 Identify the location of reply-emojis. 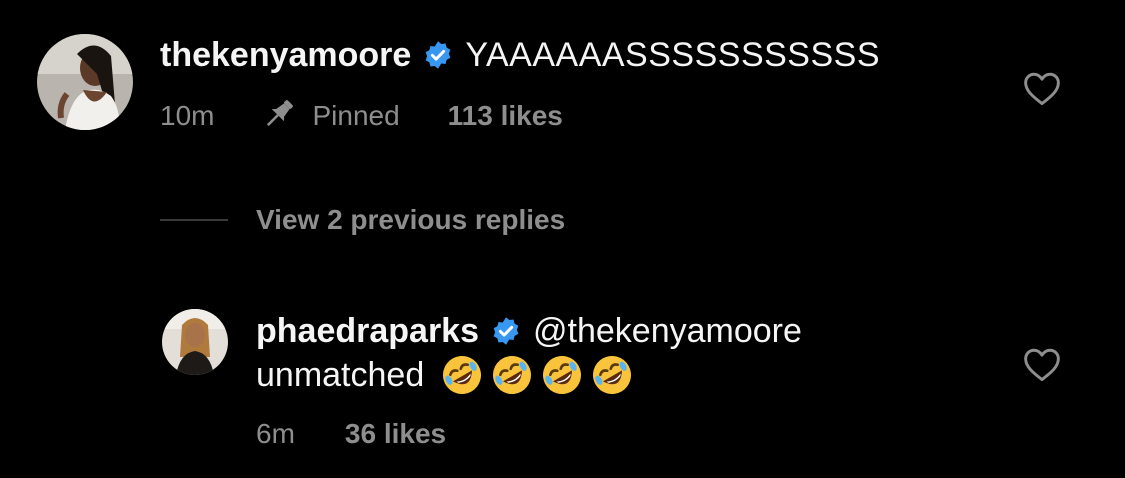
(540, 375).